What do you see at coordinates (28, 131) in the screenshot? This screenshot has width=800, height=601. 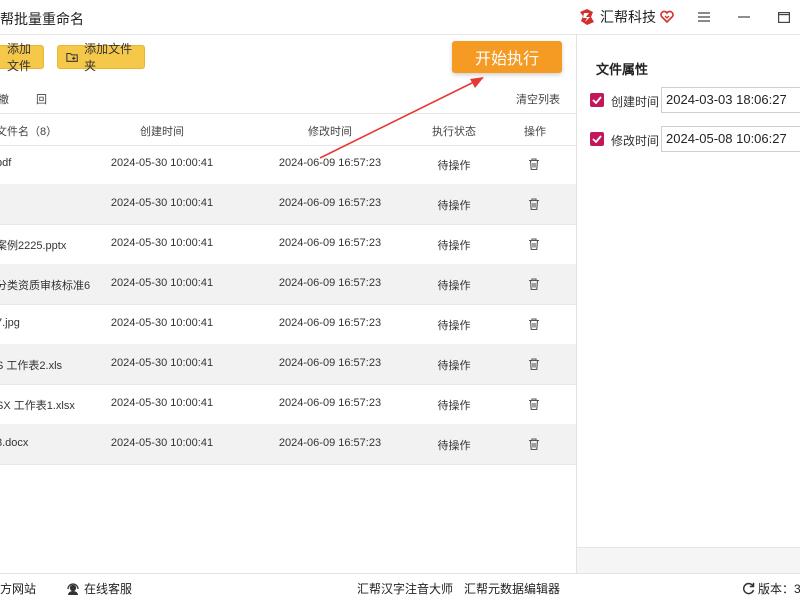 I see `column-header-name: 文件名（8）` at bounding box center [28, 131].